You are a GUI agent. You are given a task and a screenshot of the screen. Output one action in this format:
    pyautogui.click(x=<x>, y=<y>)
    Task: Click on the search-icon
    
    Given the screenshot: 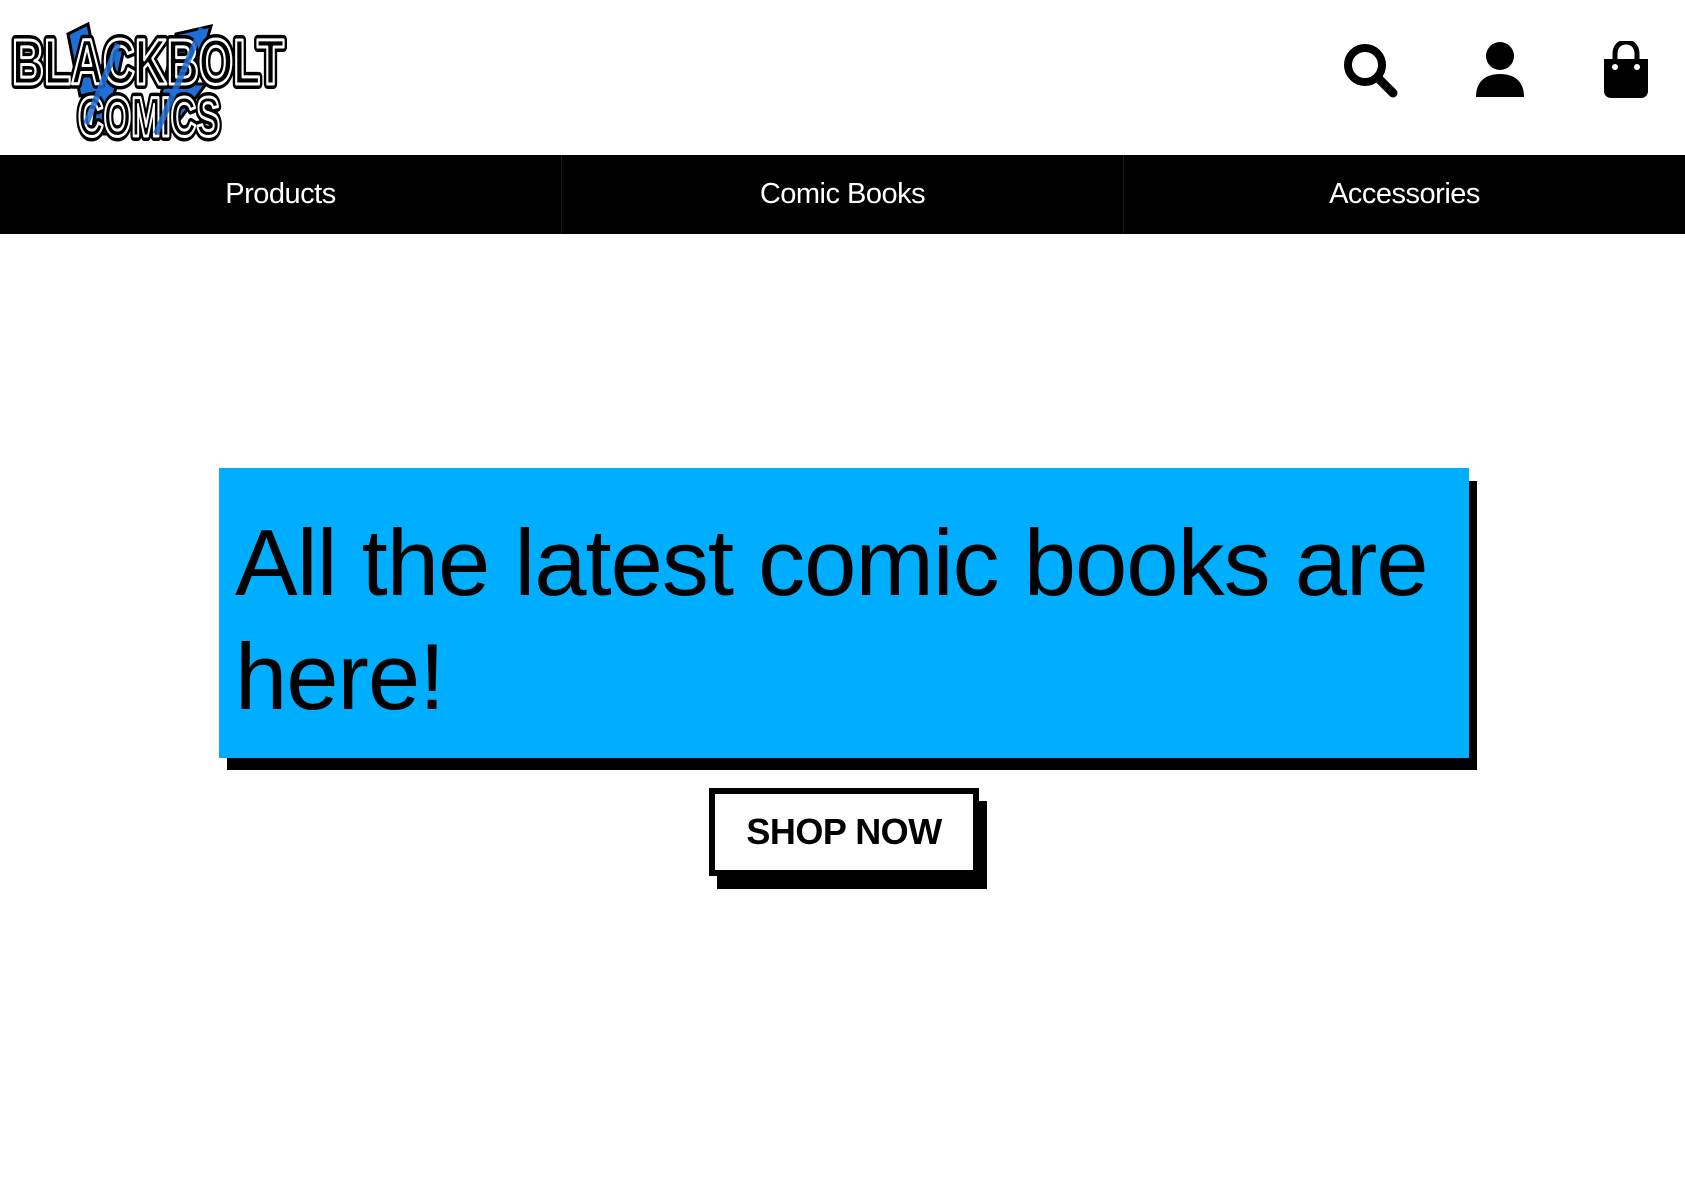 What is the action you would take?
    pyautogui.click(x=1371, y=71)
    